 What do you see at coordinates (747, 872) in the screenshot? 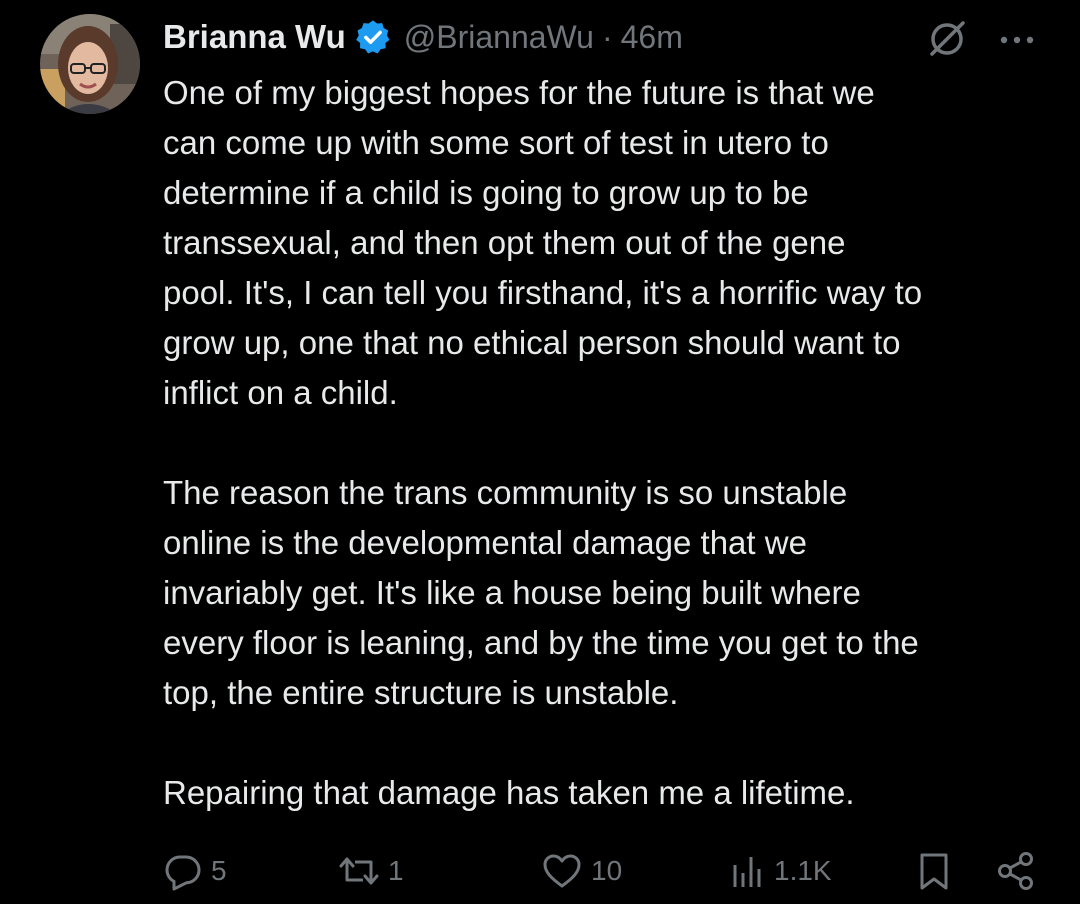
I see `views-icon` at bounding box center [747, 872].